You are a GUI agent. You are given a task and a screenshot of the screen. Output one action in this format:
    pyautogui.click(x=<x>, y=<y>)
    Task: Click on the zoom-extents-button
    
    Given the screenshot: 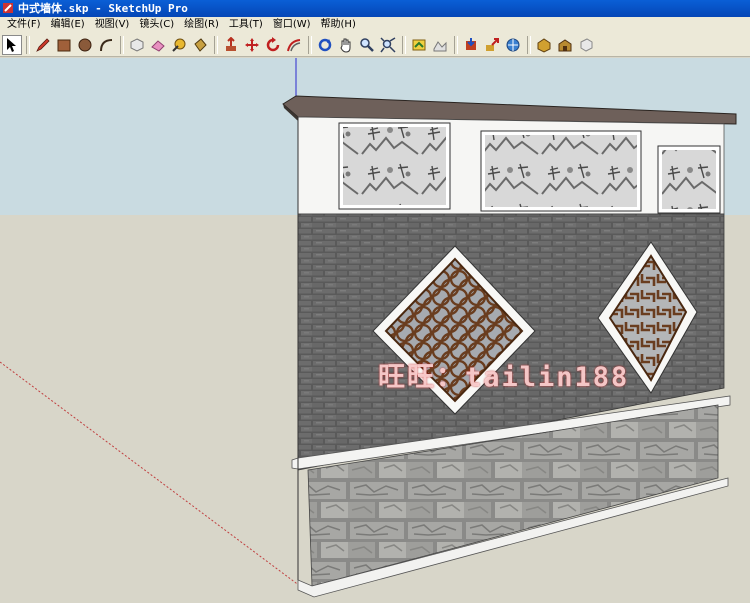 What is the action you would take?
    pyautogui.click(x=388, y=45)
    